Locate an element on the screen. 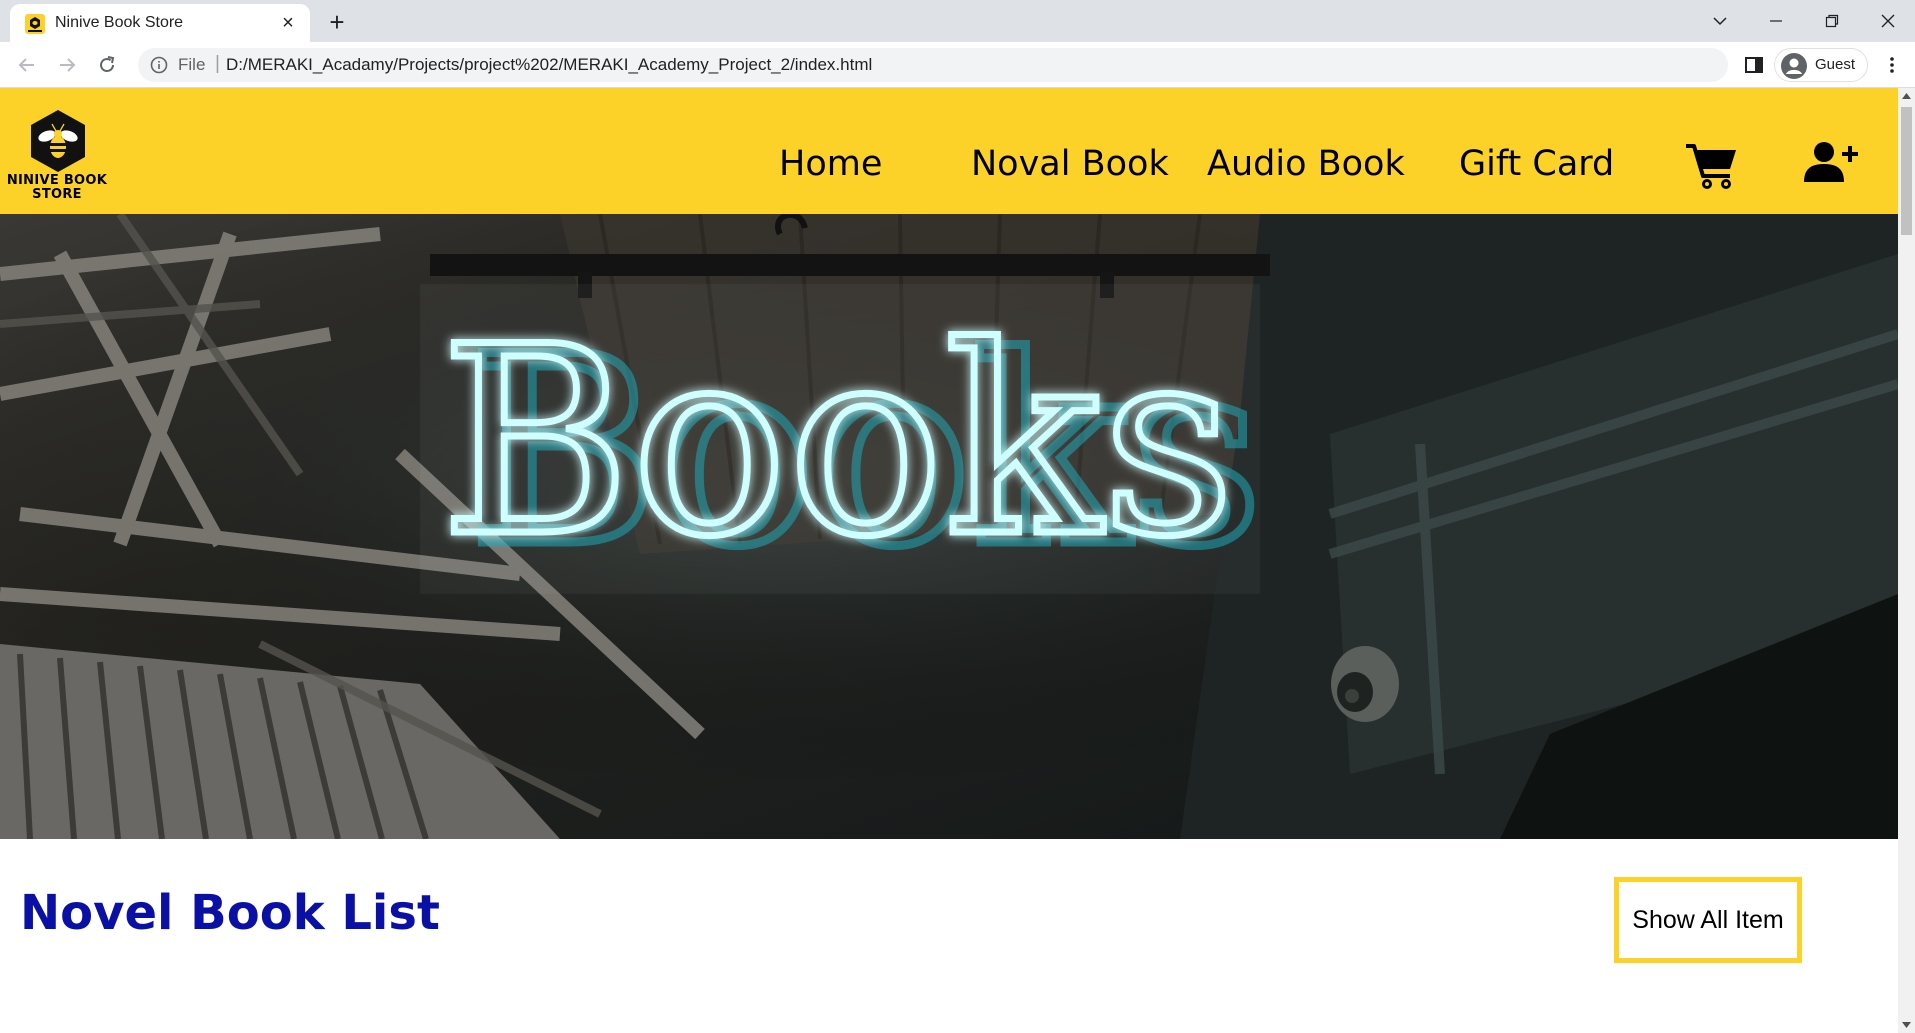 The height and width of the screenshot is (1033, 1915). scheme-label: File is located at coordinates (192, 64).